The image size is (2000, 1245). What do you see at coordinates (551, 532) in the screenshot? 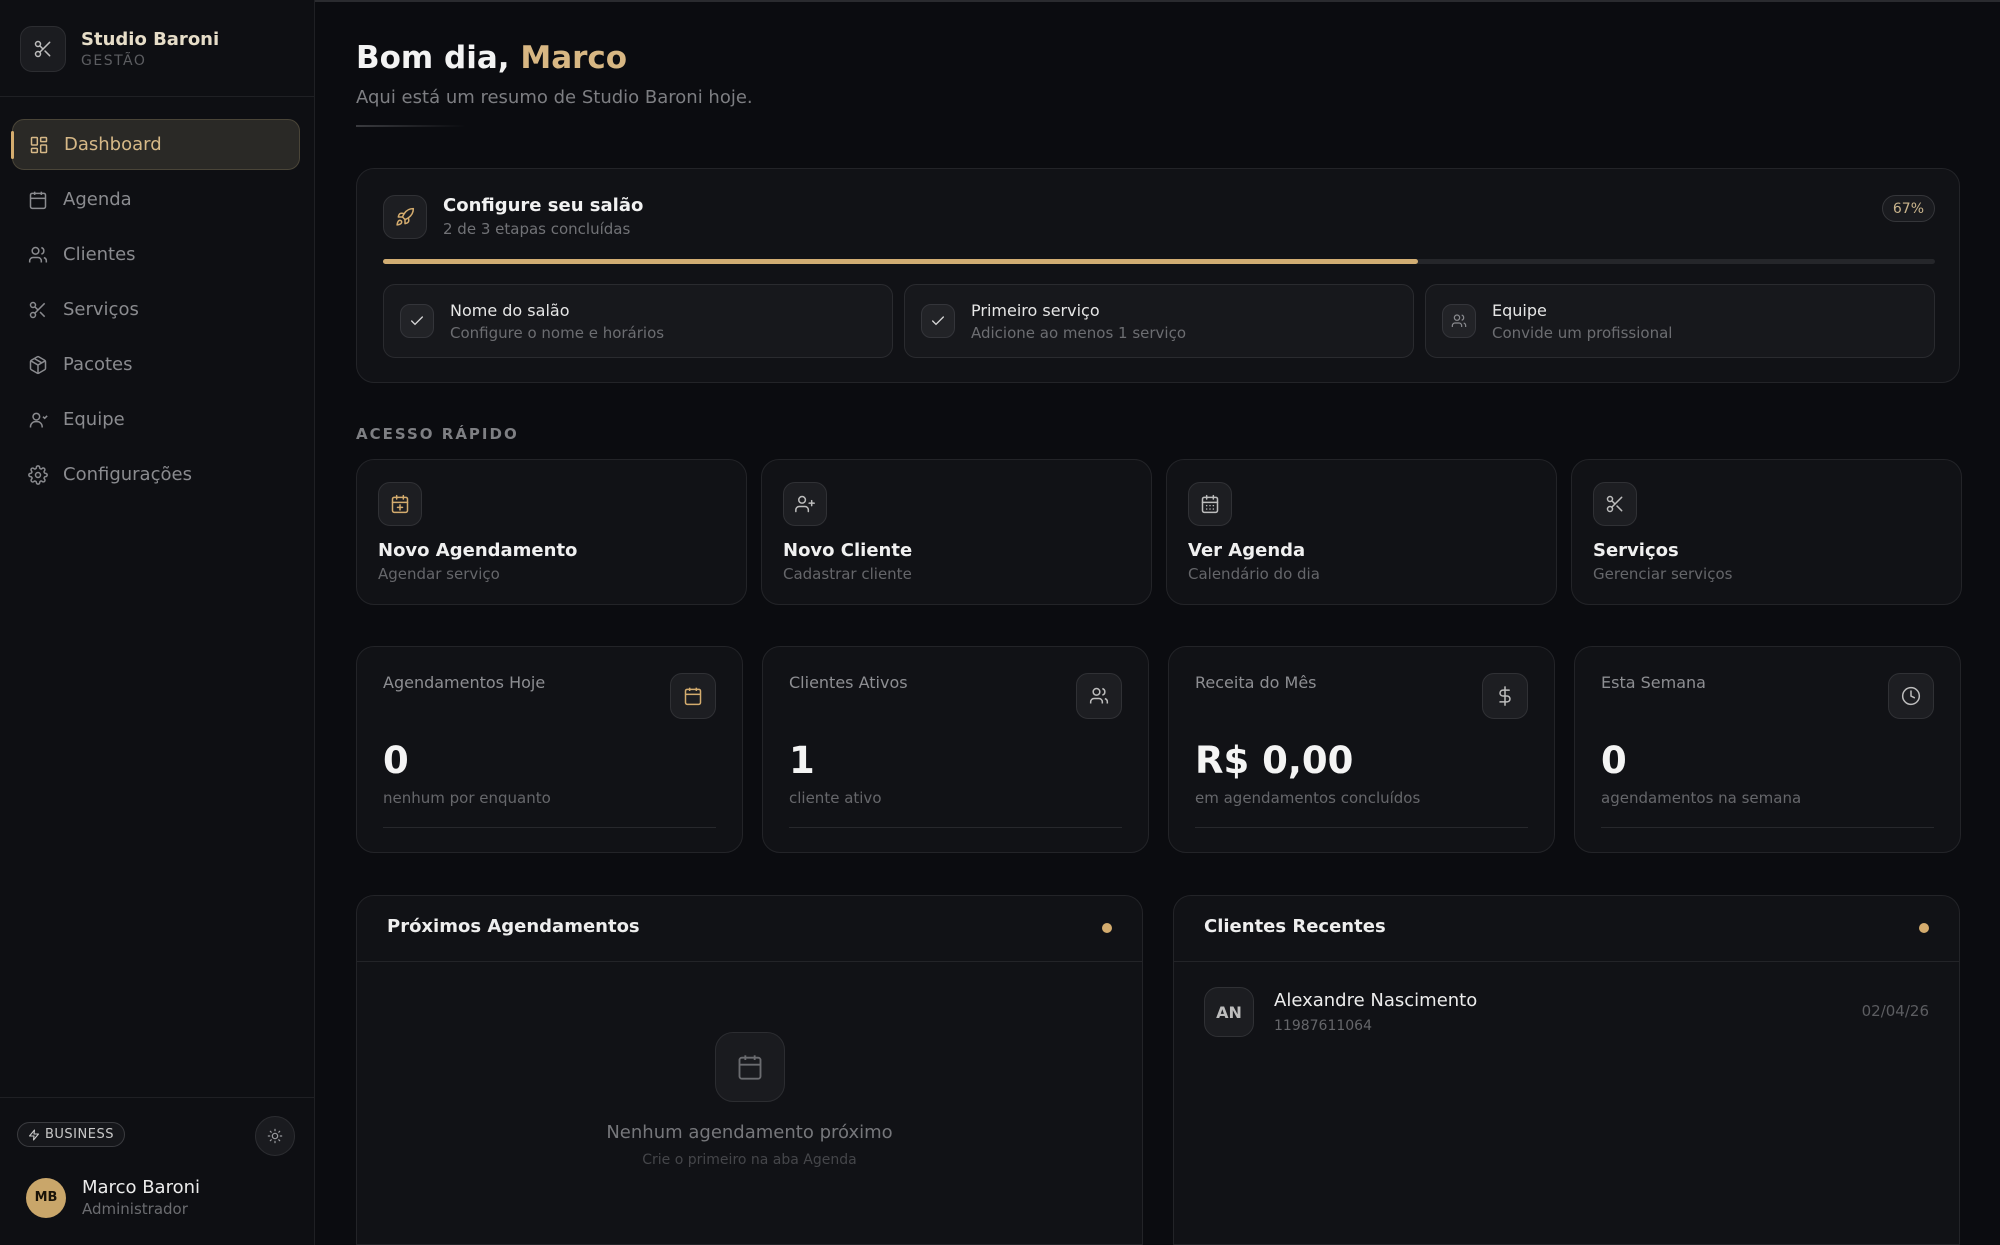
I see `quick-novo-agendamento: Novo Agendamento Agendar serviço` at bounding box center [551, 532].